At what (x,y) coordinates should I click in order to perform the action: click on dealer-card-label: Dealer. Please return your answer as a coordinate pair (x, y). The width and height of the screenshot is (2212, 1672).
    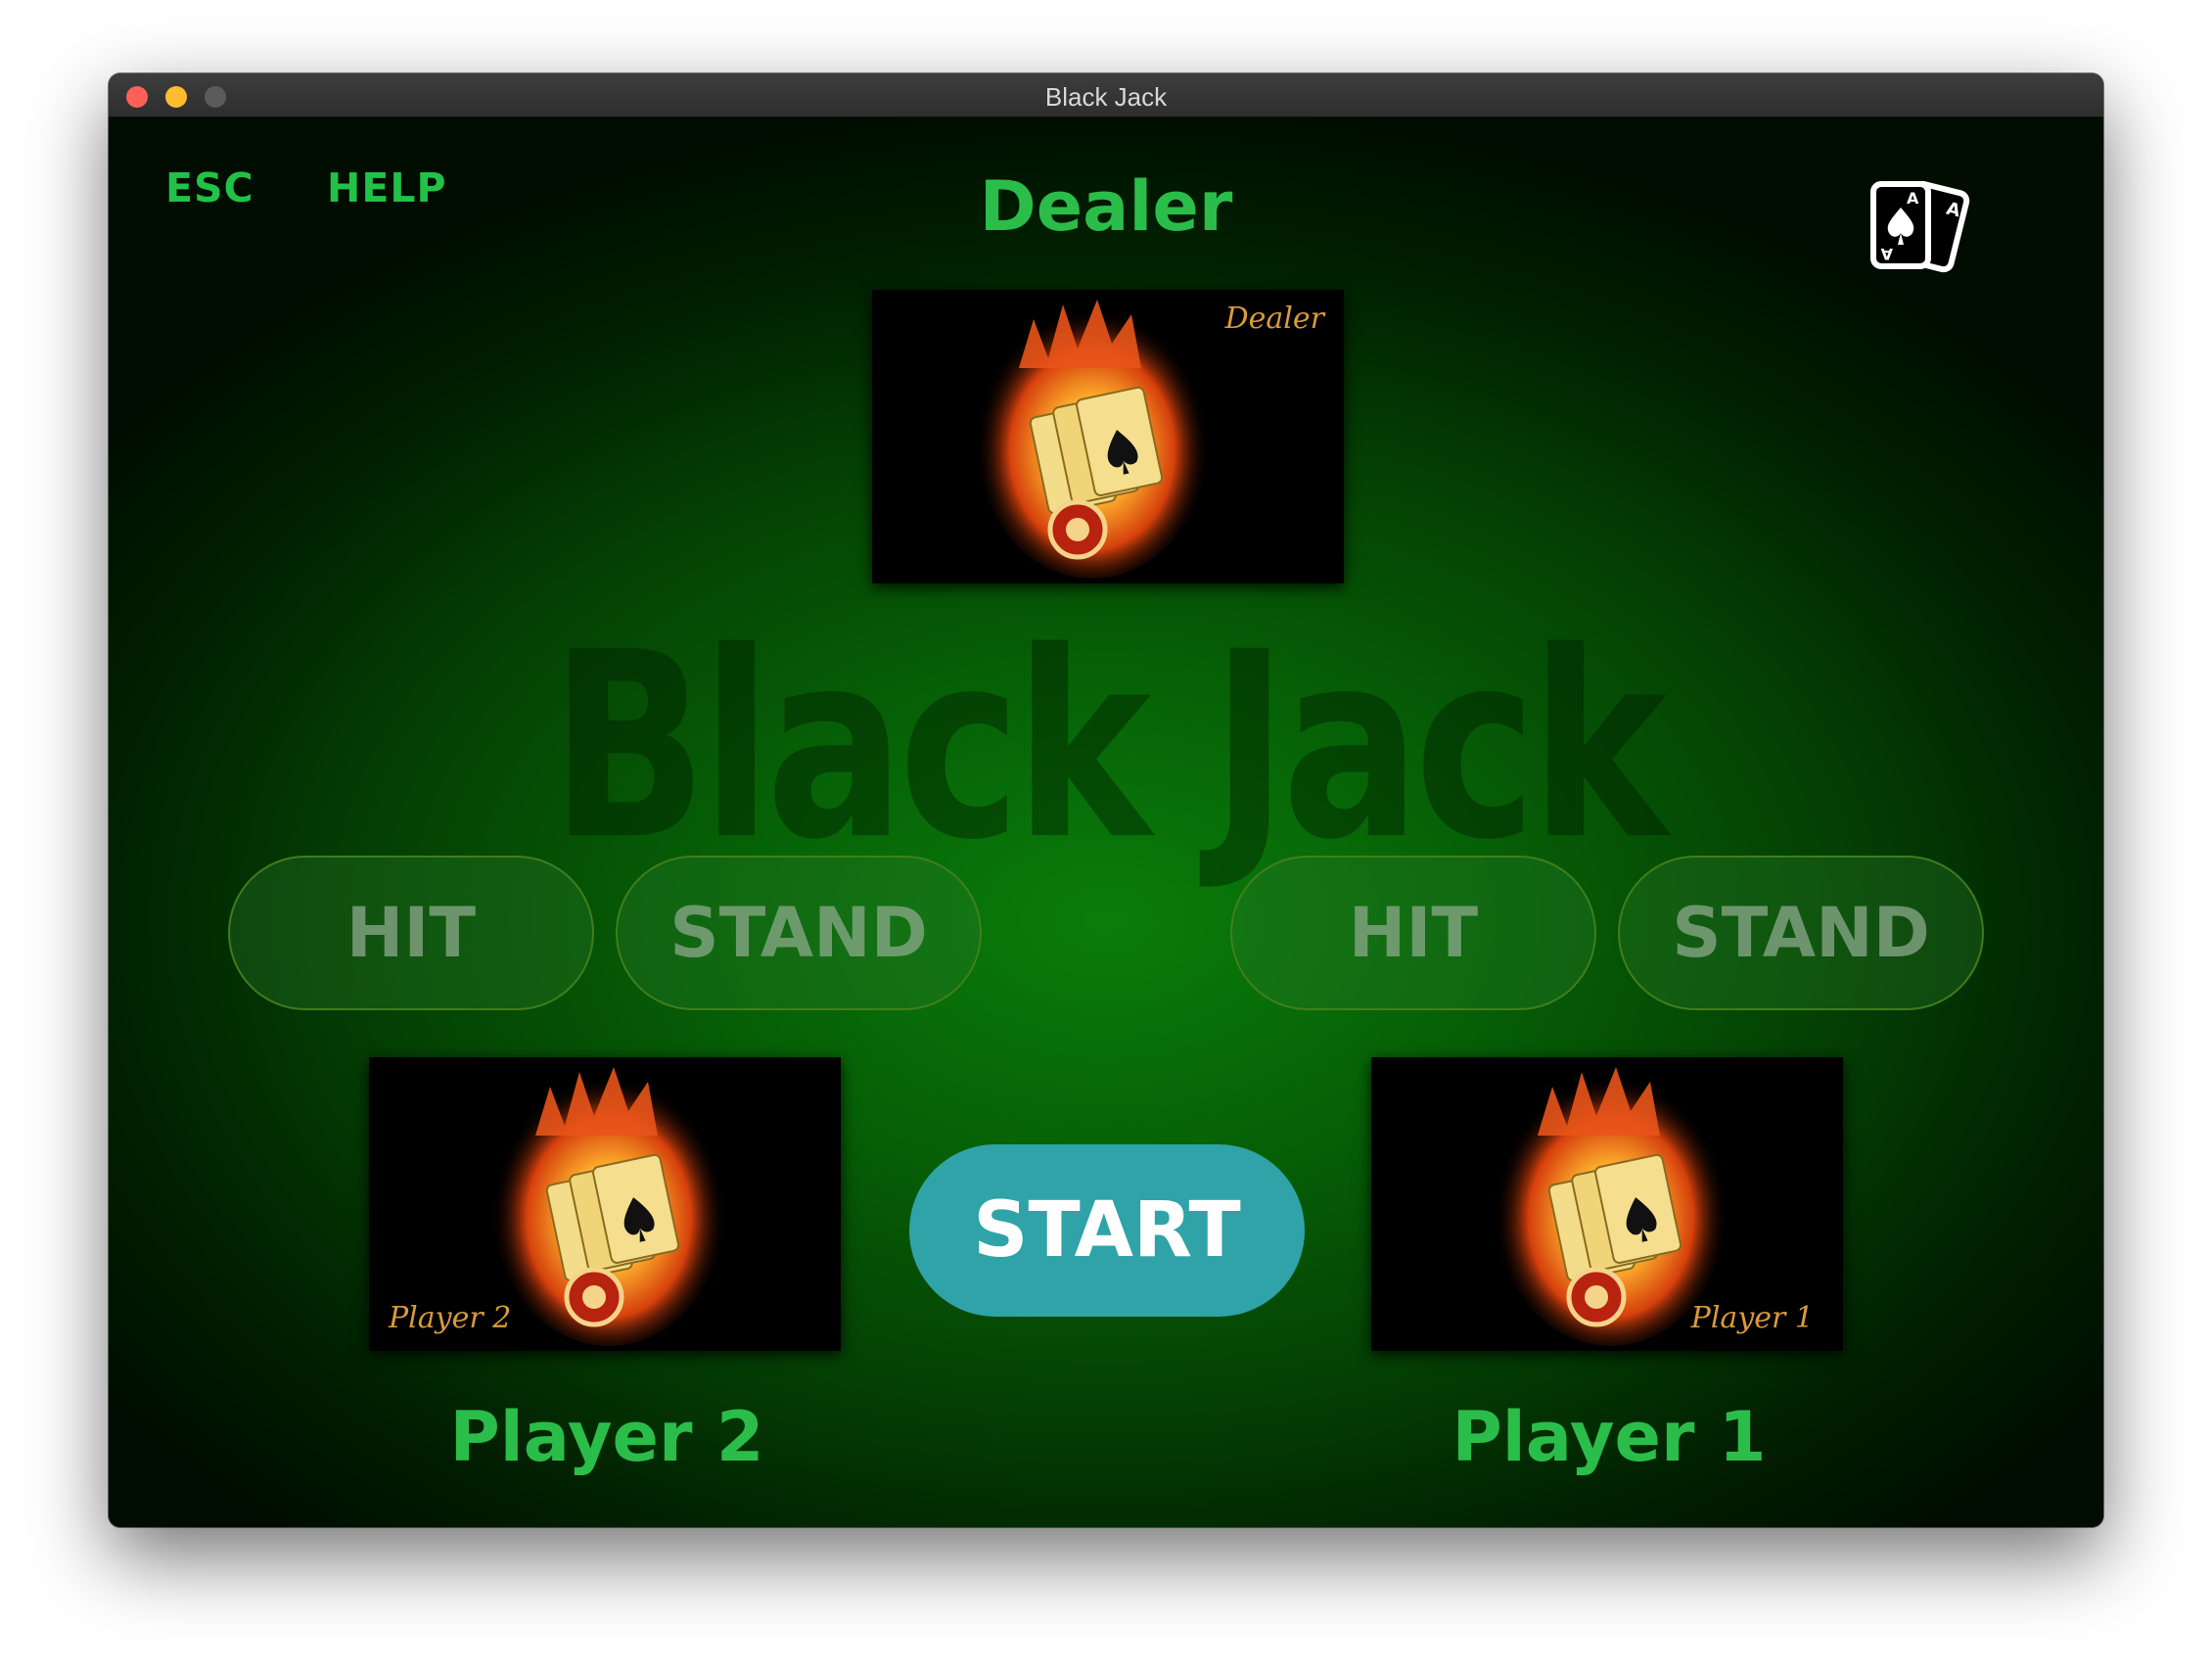
    Looking at the image, I should click on (1274, 319).